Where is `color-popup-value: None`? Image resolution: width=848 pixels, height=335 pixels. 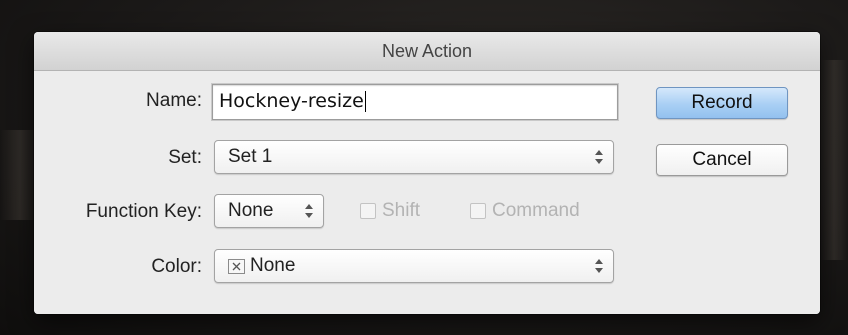
color-popup-value: None is located at coordinates (261, 266).